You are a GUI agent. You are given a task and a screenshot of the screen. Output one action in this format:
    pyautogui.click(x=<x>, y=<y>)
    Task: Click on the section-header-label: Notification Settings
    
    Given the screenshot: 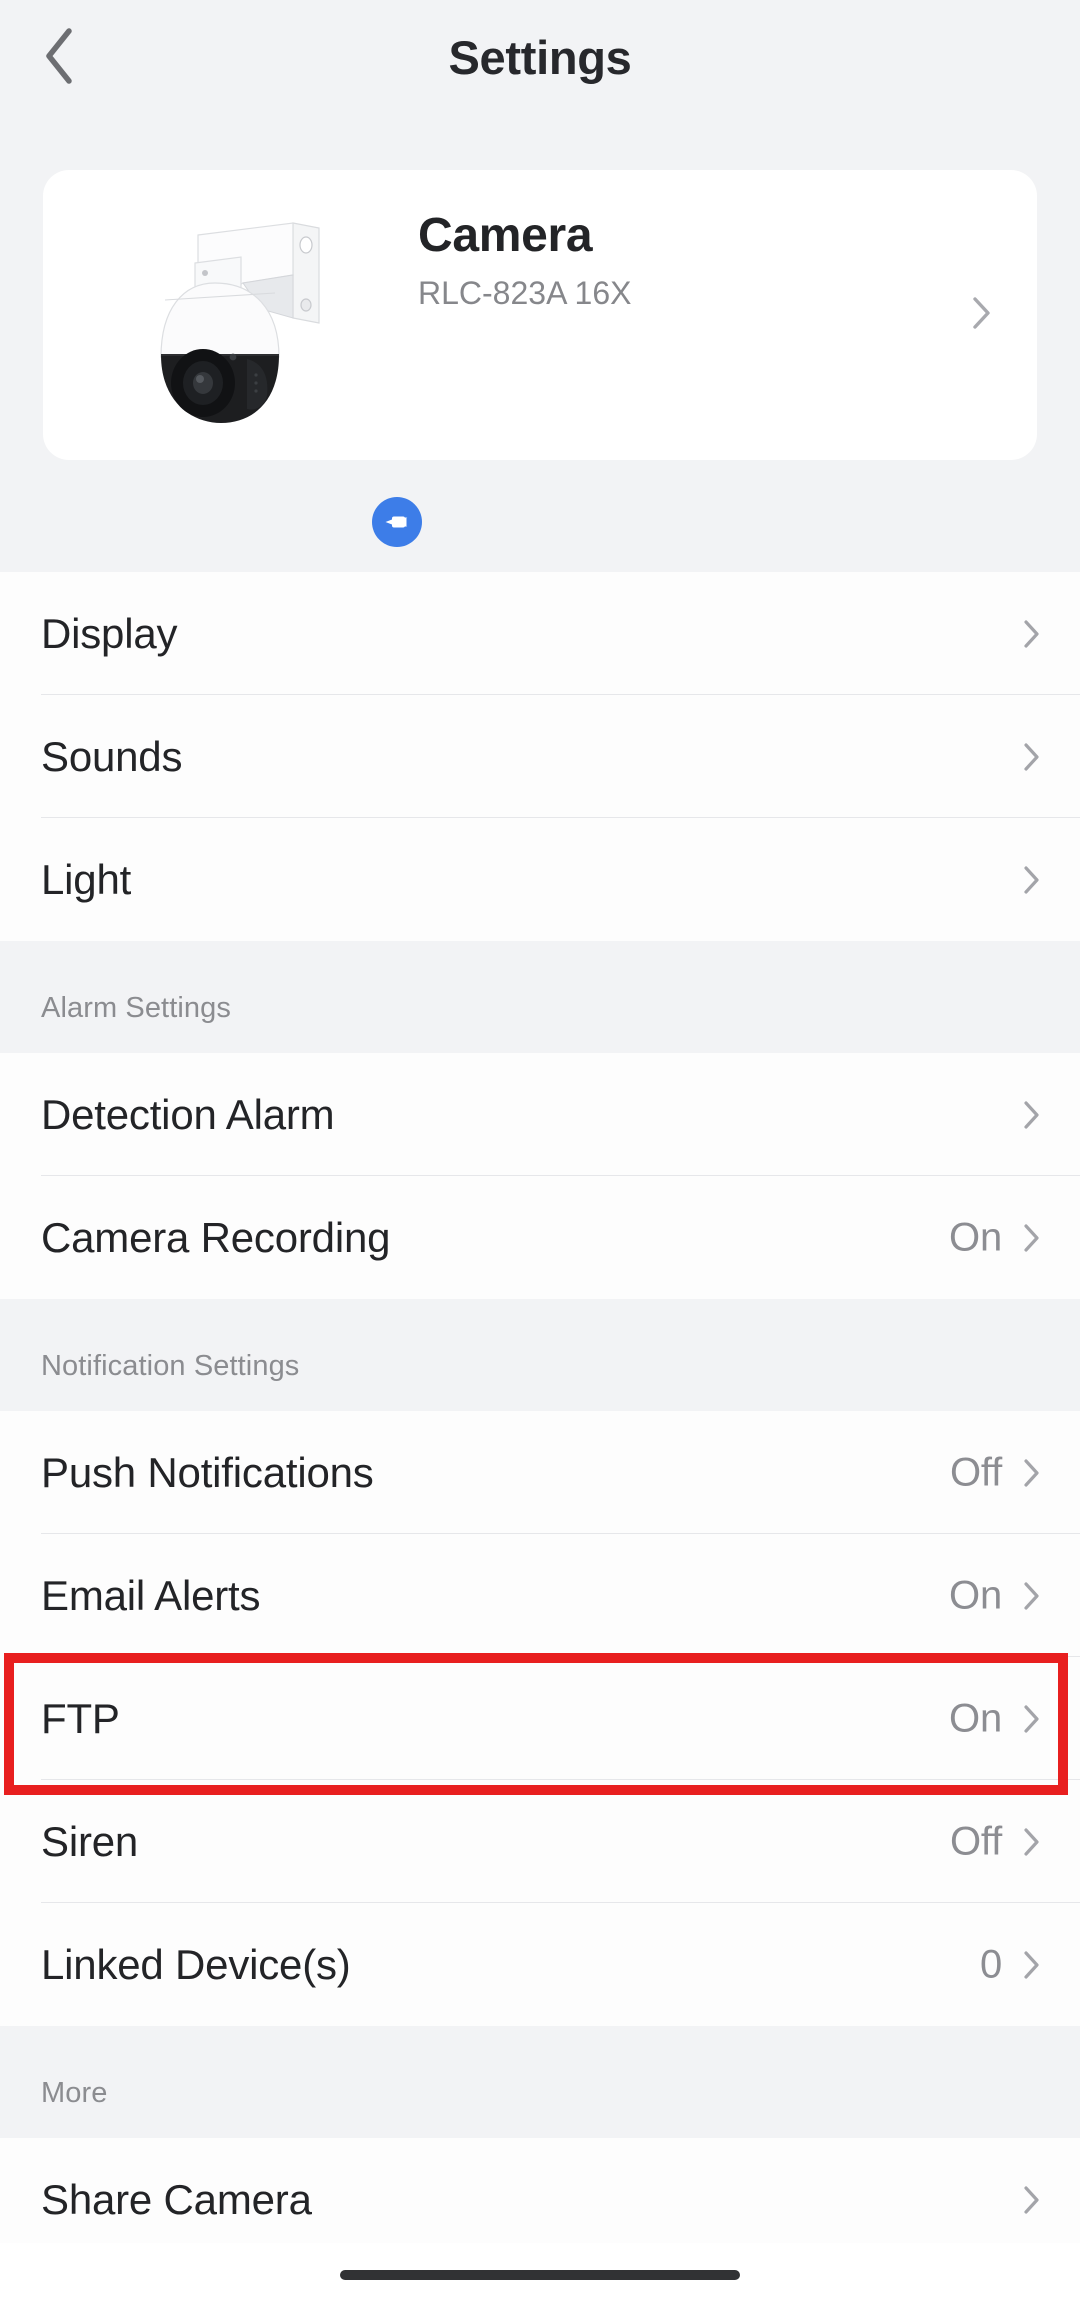 What is the action you would take?
    pyautogui.click(x=170, y=1366)
    